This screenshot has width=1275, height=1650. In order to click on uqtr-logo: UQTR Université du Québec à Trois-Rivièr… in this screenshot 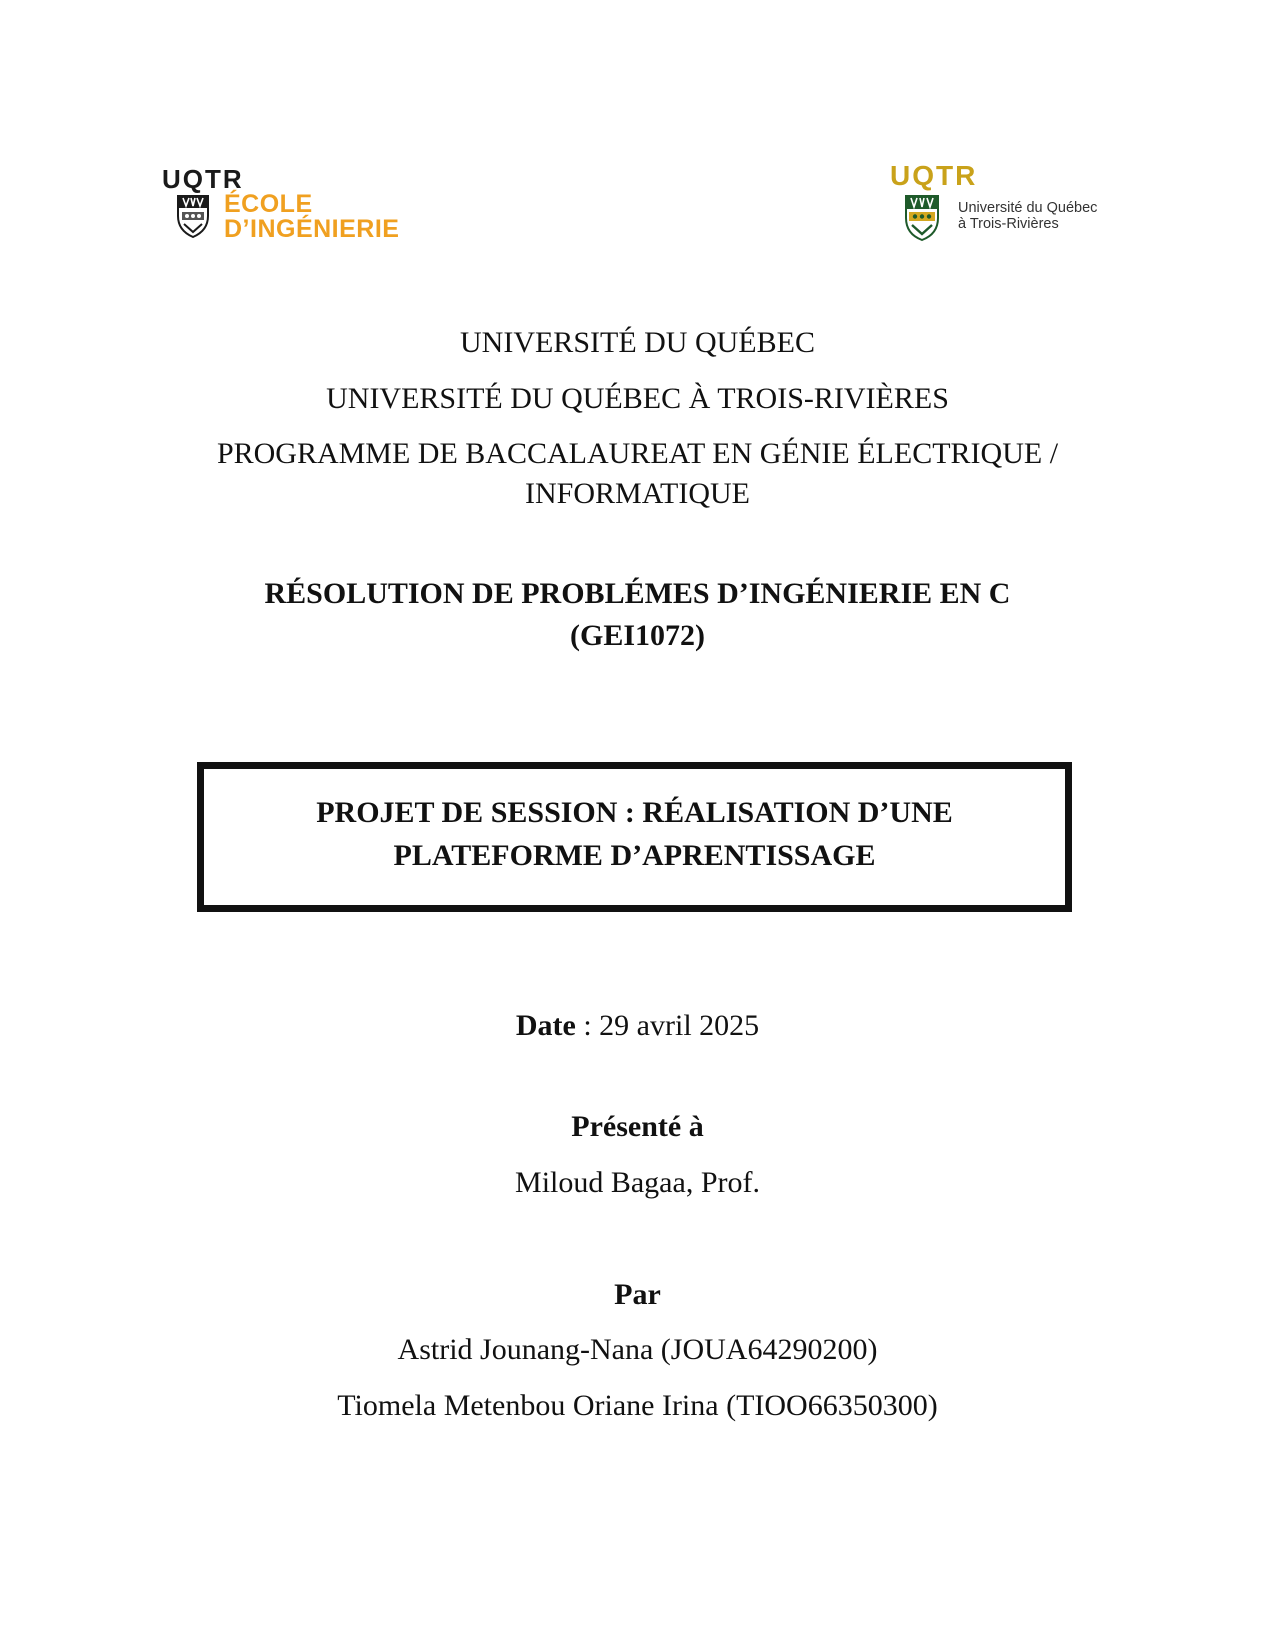, I will do `click(1010, 207)`.